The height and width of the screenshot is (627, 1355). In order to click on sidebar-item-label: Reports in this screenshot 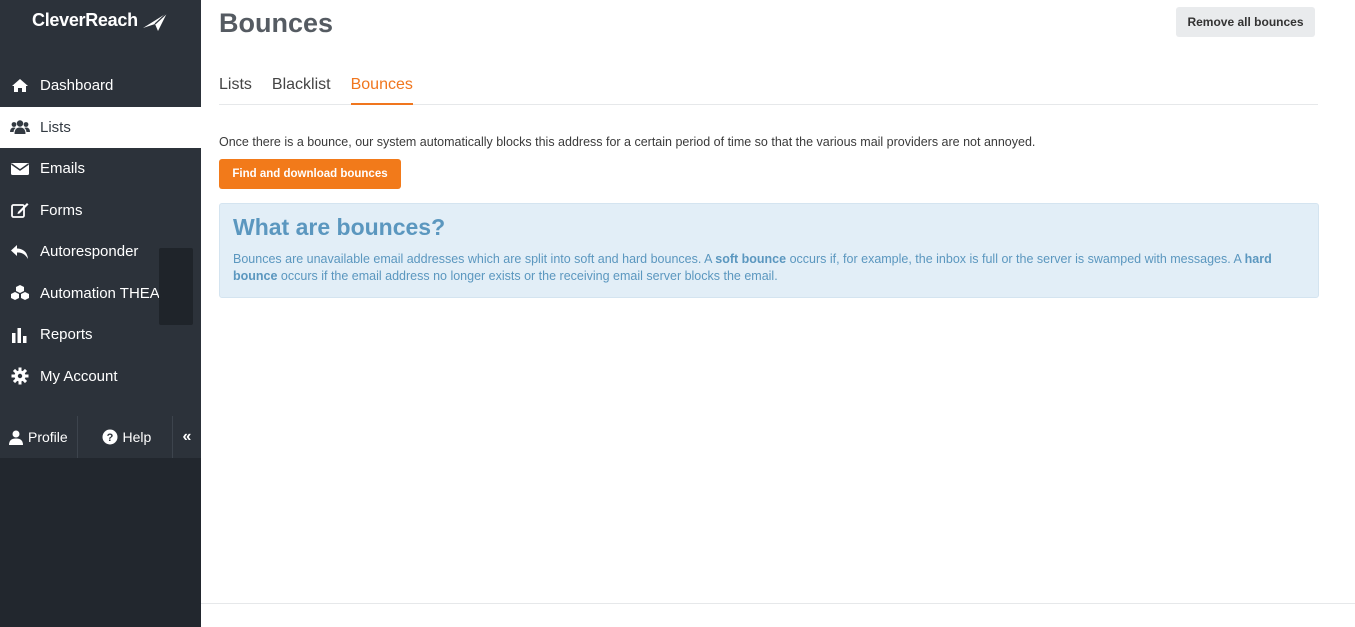, I will do `click(66, 335)`.